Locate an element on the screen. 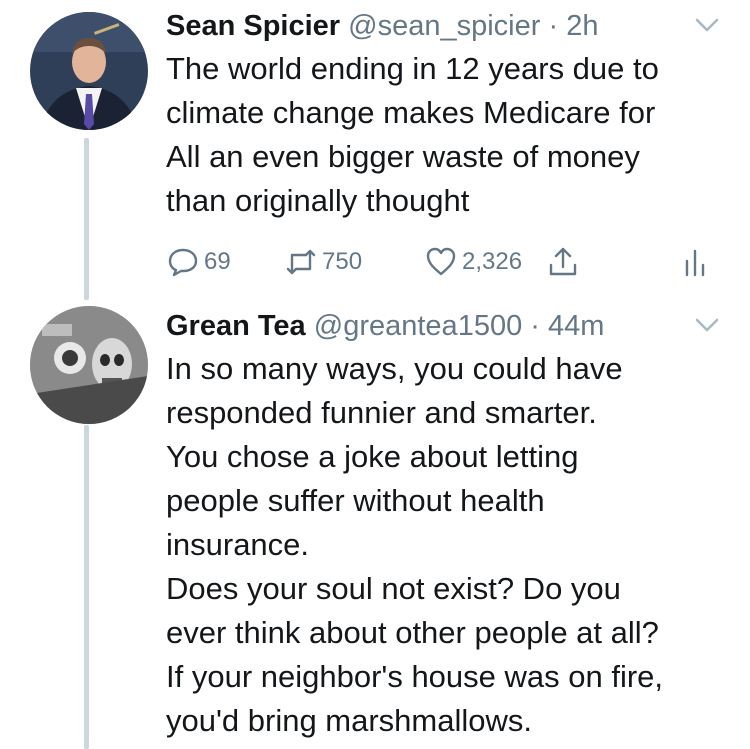 This screenshot has width=750, height=749. share-icon is located at coordinates (563, 261).